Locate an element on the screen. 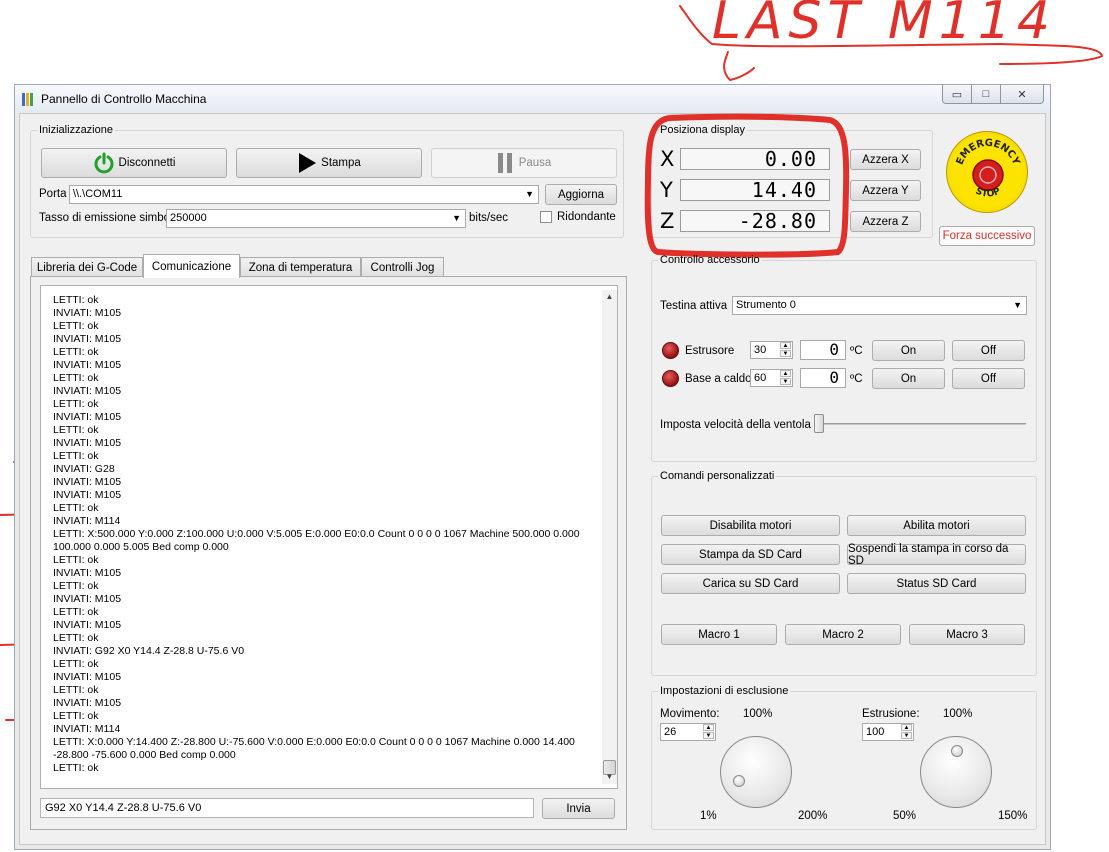  off-label: Off is located at coordinates (988, 350).